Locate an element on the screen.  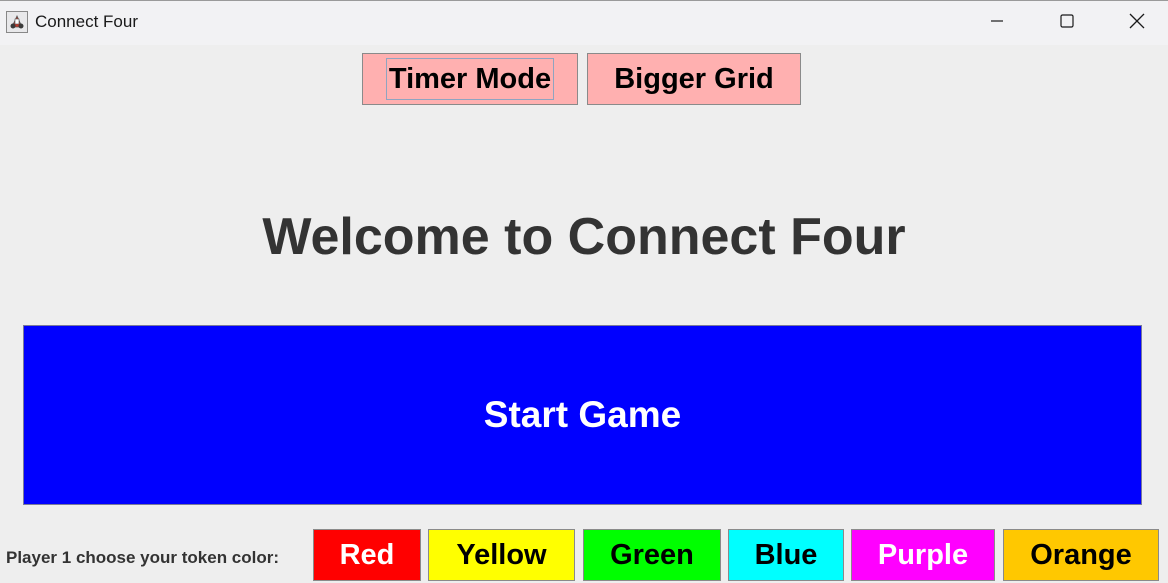
color-green-label: Green is located at coordinates (652, 554).